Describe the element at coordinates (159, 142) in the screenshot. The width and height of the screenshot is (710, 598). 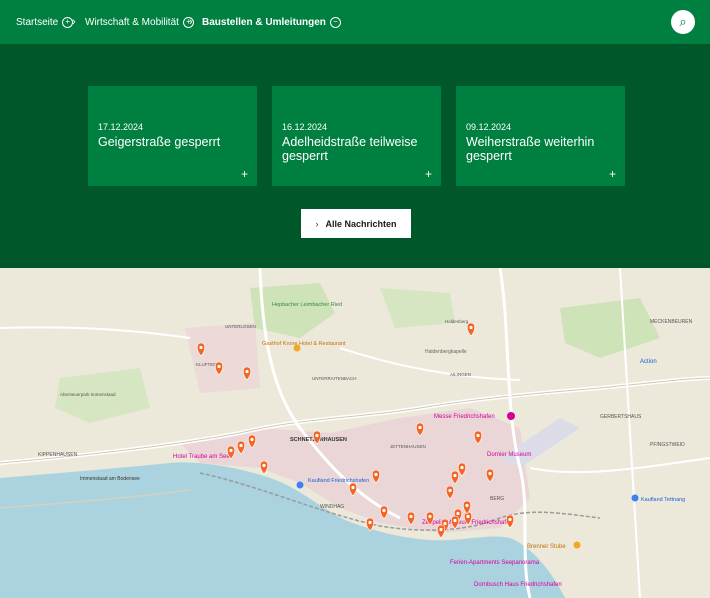
I see `news-title: Geigerstraße gesperrt` at that location.